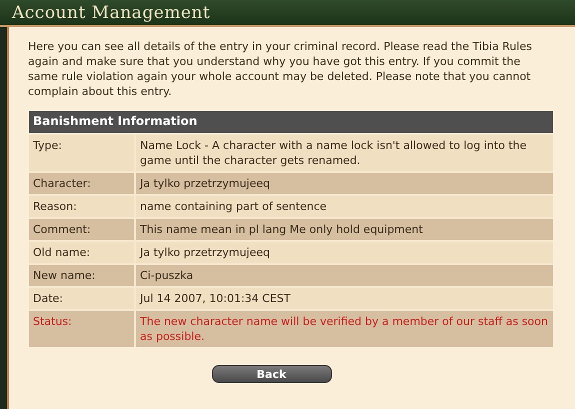 The width and height of the screenshot is (575, 409). I want to click on field-value: This name mean in pl lang Me only hold equipment, so click(281, 230).